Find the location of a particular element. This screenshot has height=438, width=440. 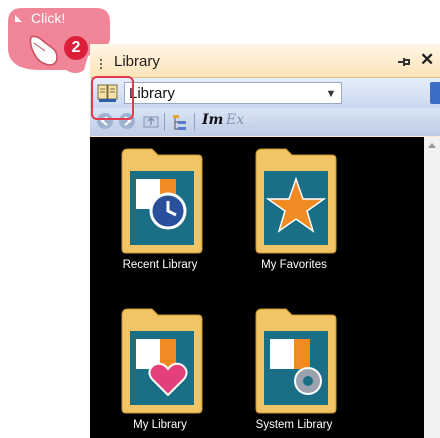

item-label: My Library is located at coordinates (160, 425).